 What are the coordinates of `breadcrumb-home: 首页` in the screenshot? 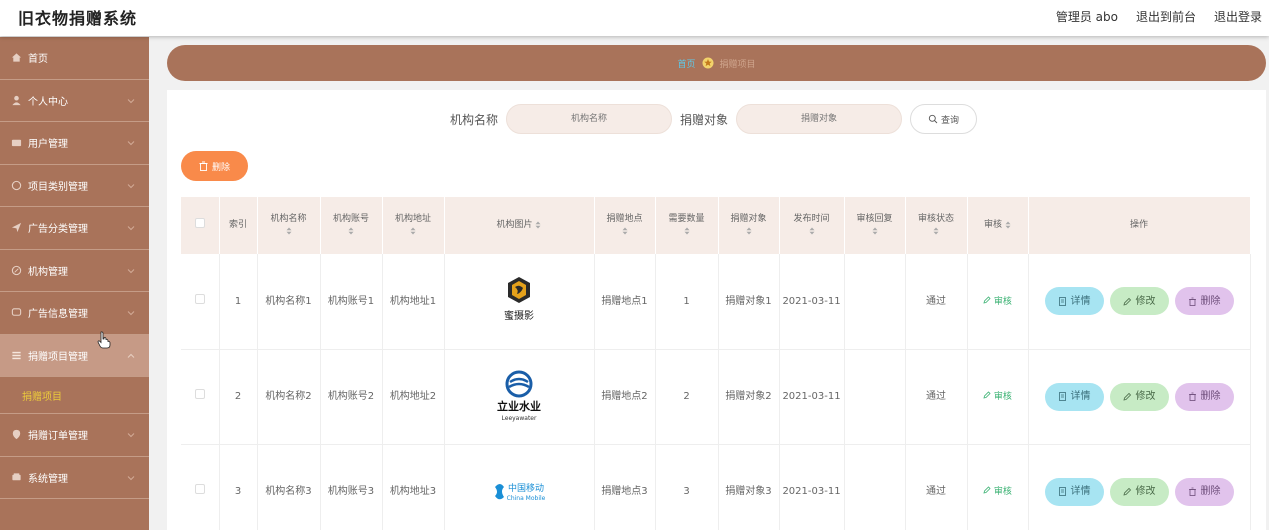 It's located at (686, 63).